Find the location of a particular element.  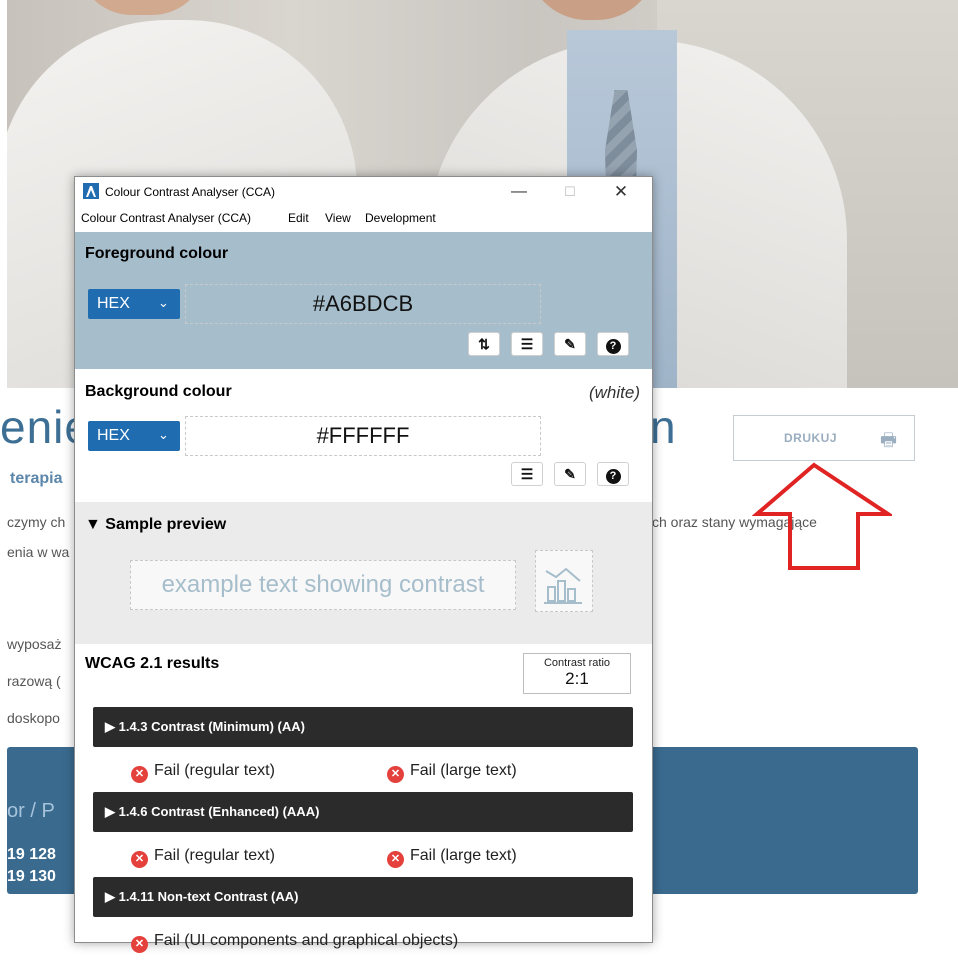

print-button: DRUKUJ 🖶 is located at coordinates (824, 438).